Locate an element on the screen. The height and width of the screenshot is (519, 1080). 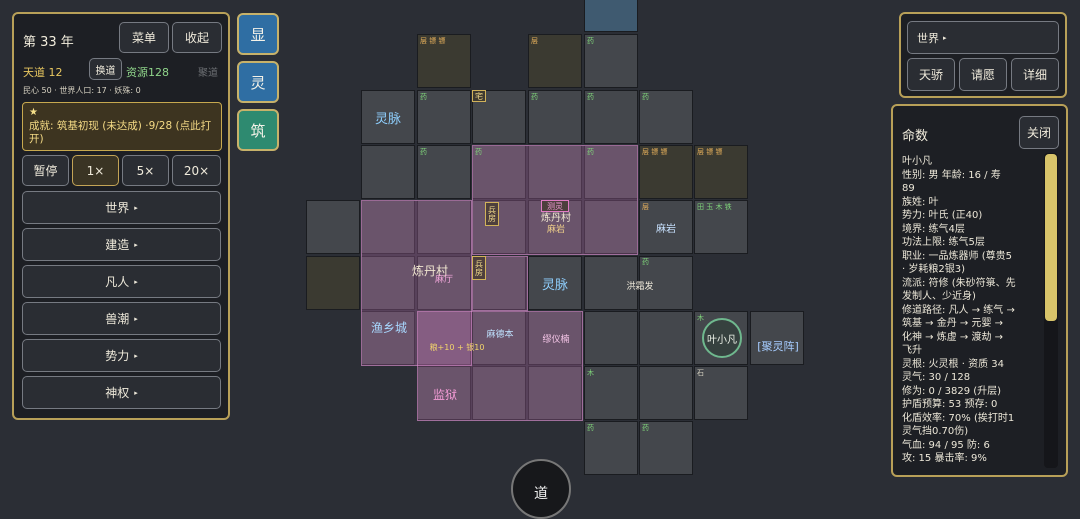
scrollbar-track is located at coordinates (1051, 310).